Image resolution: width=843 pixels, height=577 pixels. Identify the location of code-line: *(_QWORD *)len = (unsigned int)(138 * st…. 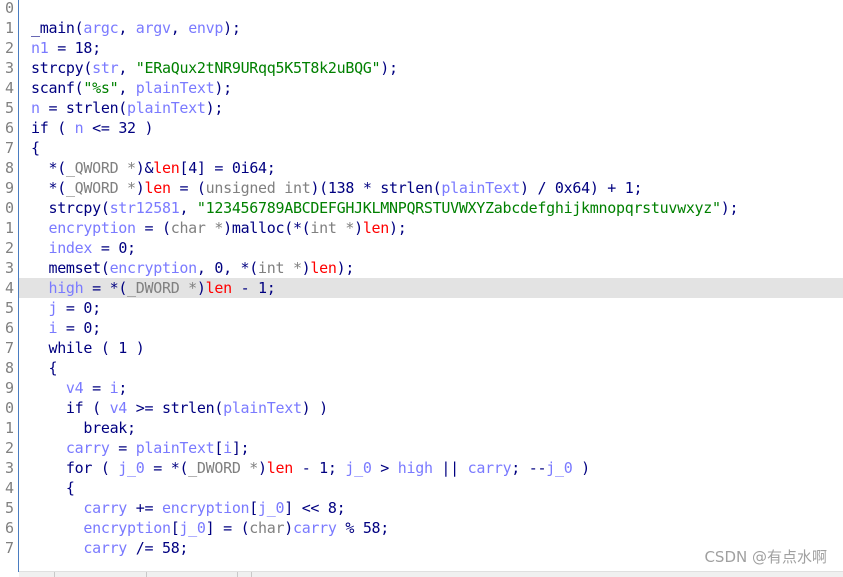
(431, 188).